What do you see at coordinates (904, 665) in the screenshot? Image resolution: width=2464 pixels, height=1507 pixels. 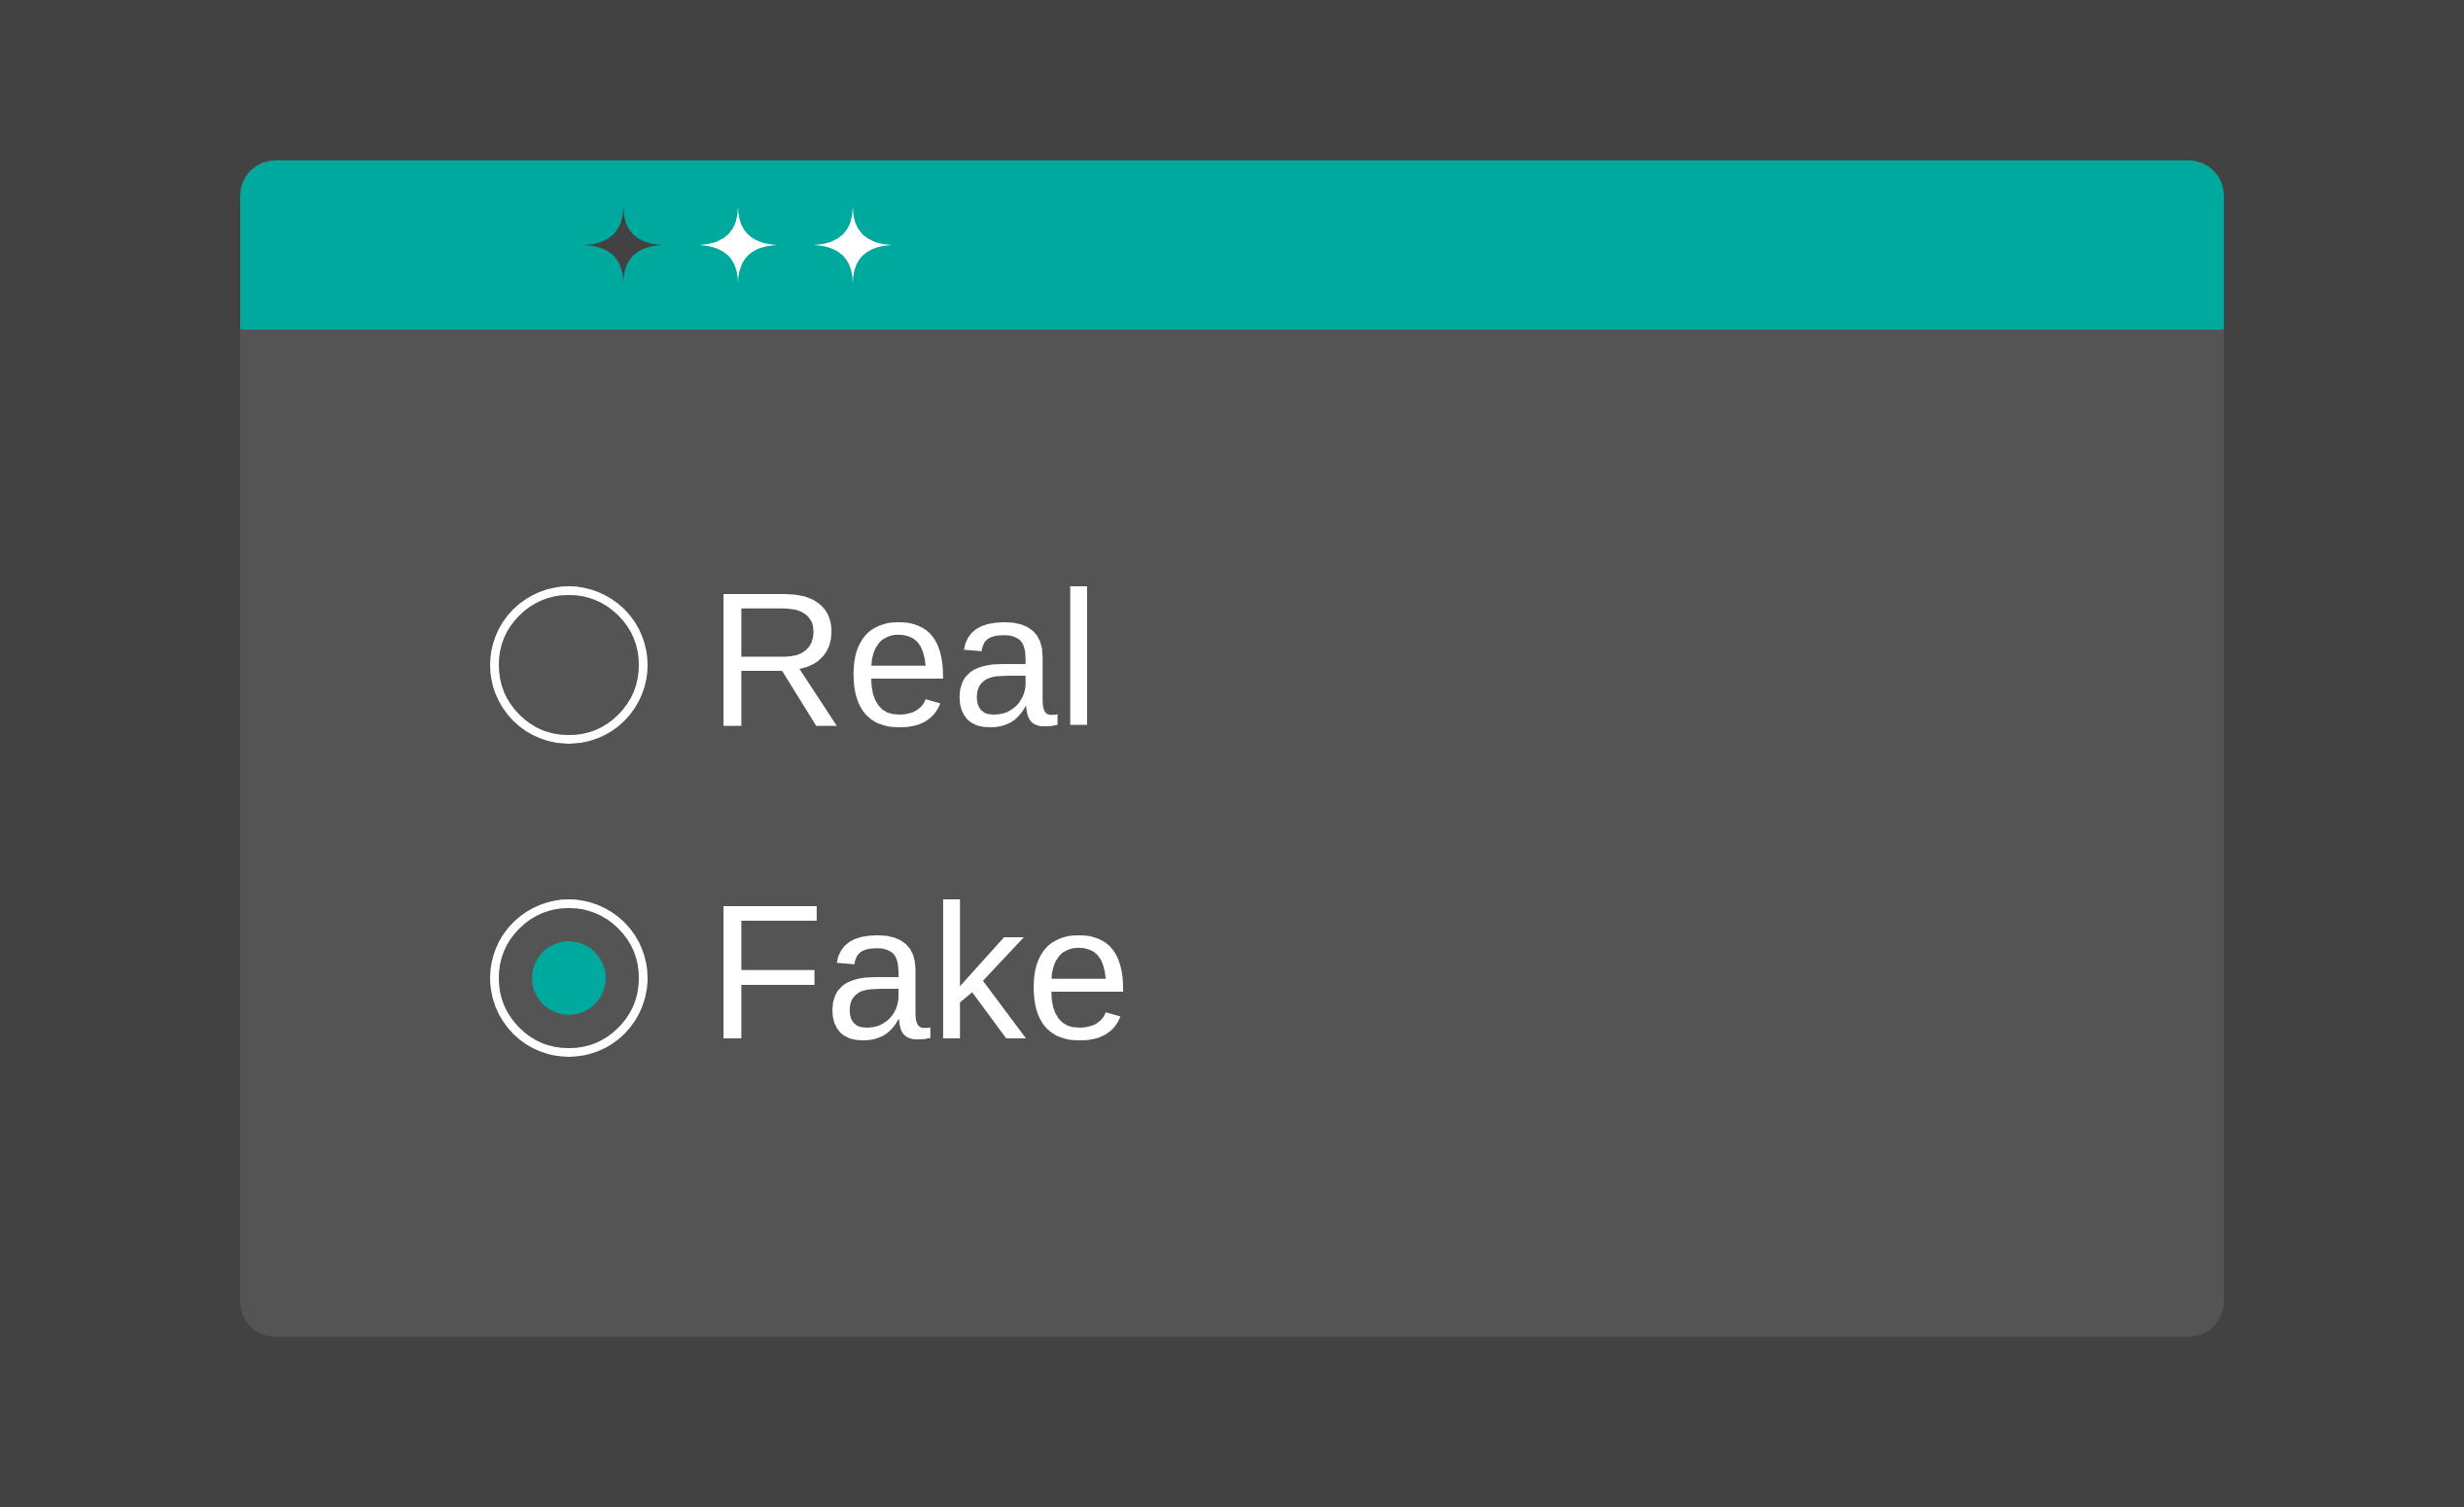 I see `option-label: Real` at bounding box center [904, 665].